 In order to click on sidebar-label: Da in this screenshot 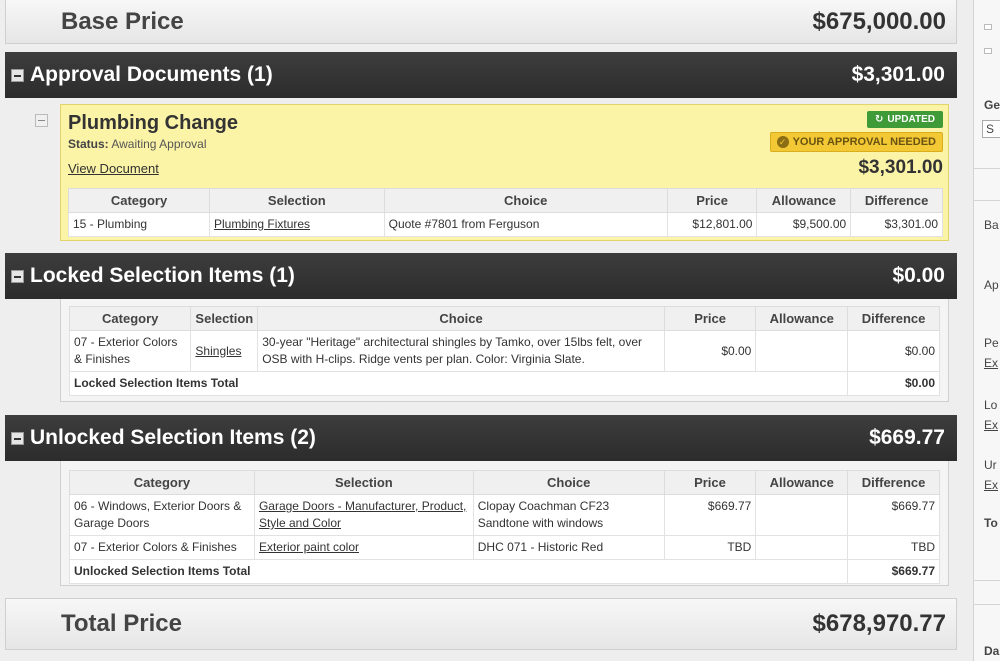, I will do `click(992, 651)`.